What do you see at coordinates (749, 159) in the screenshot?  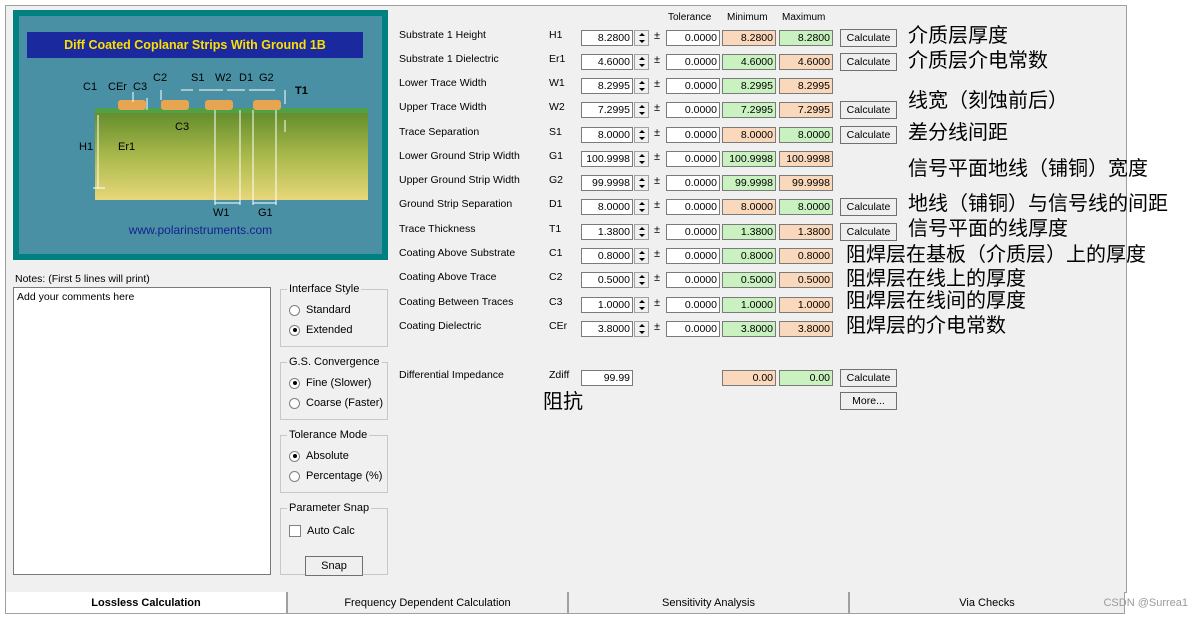 I see `minimum-value: 100.9998` at bounding box center [749, 159].